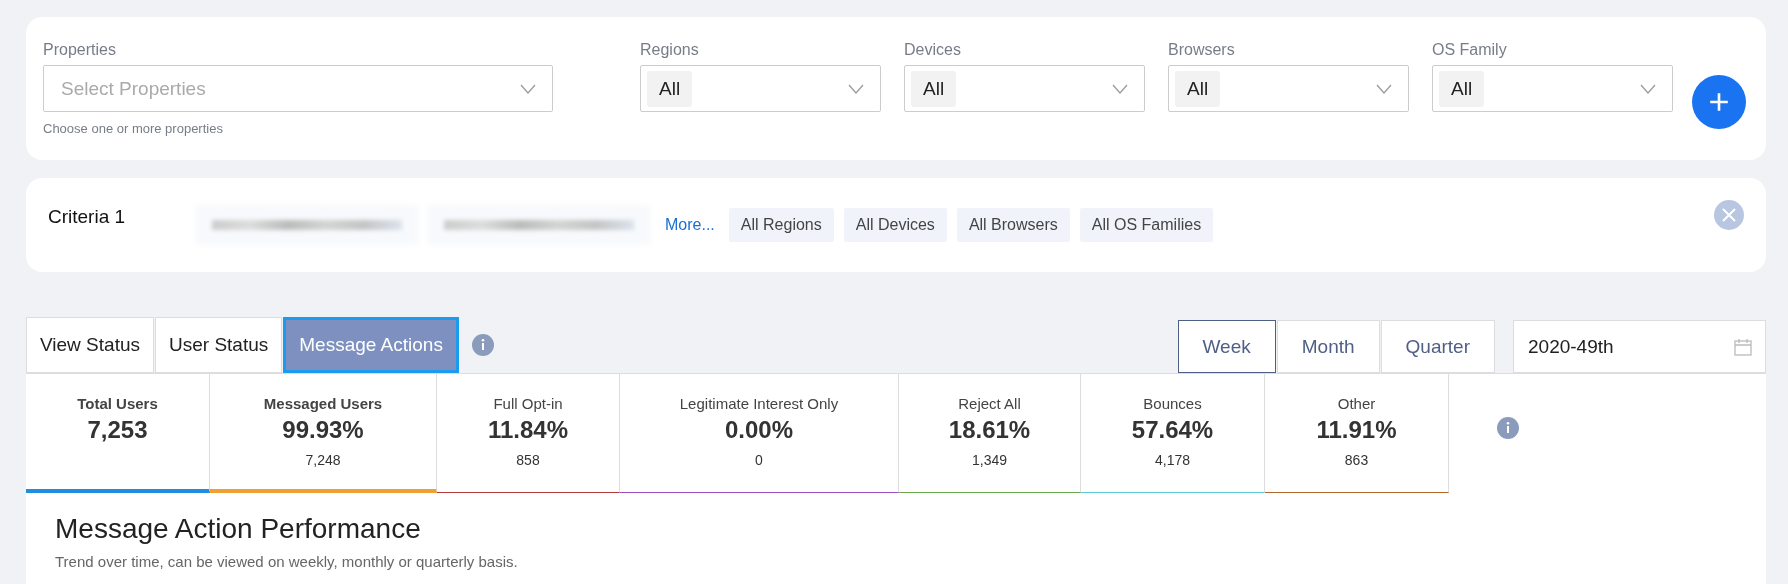 The height and width of the screenshot is (584, 1788). Describe the element at coordinates (90, 345) in the screenshot. I see `tab: View Status` at that location.